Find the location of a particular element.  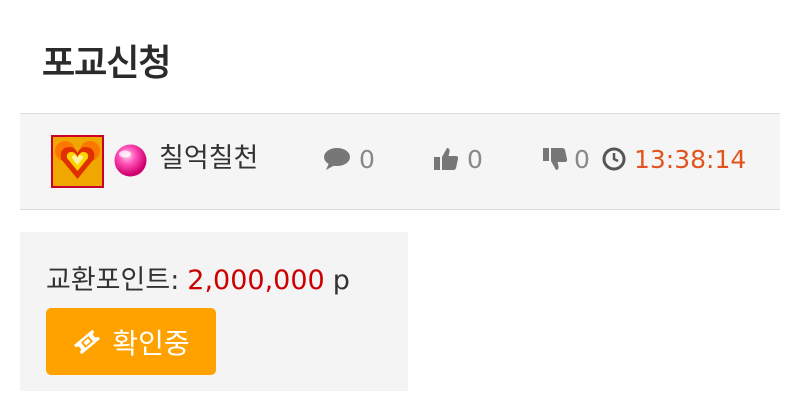

clock-icon is located at coordinates (614, 159).